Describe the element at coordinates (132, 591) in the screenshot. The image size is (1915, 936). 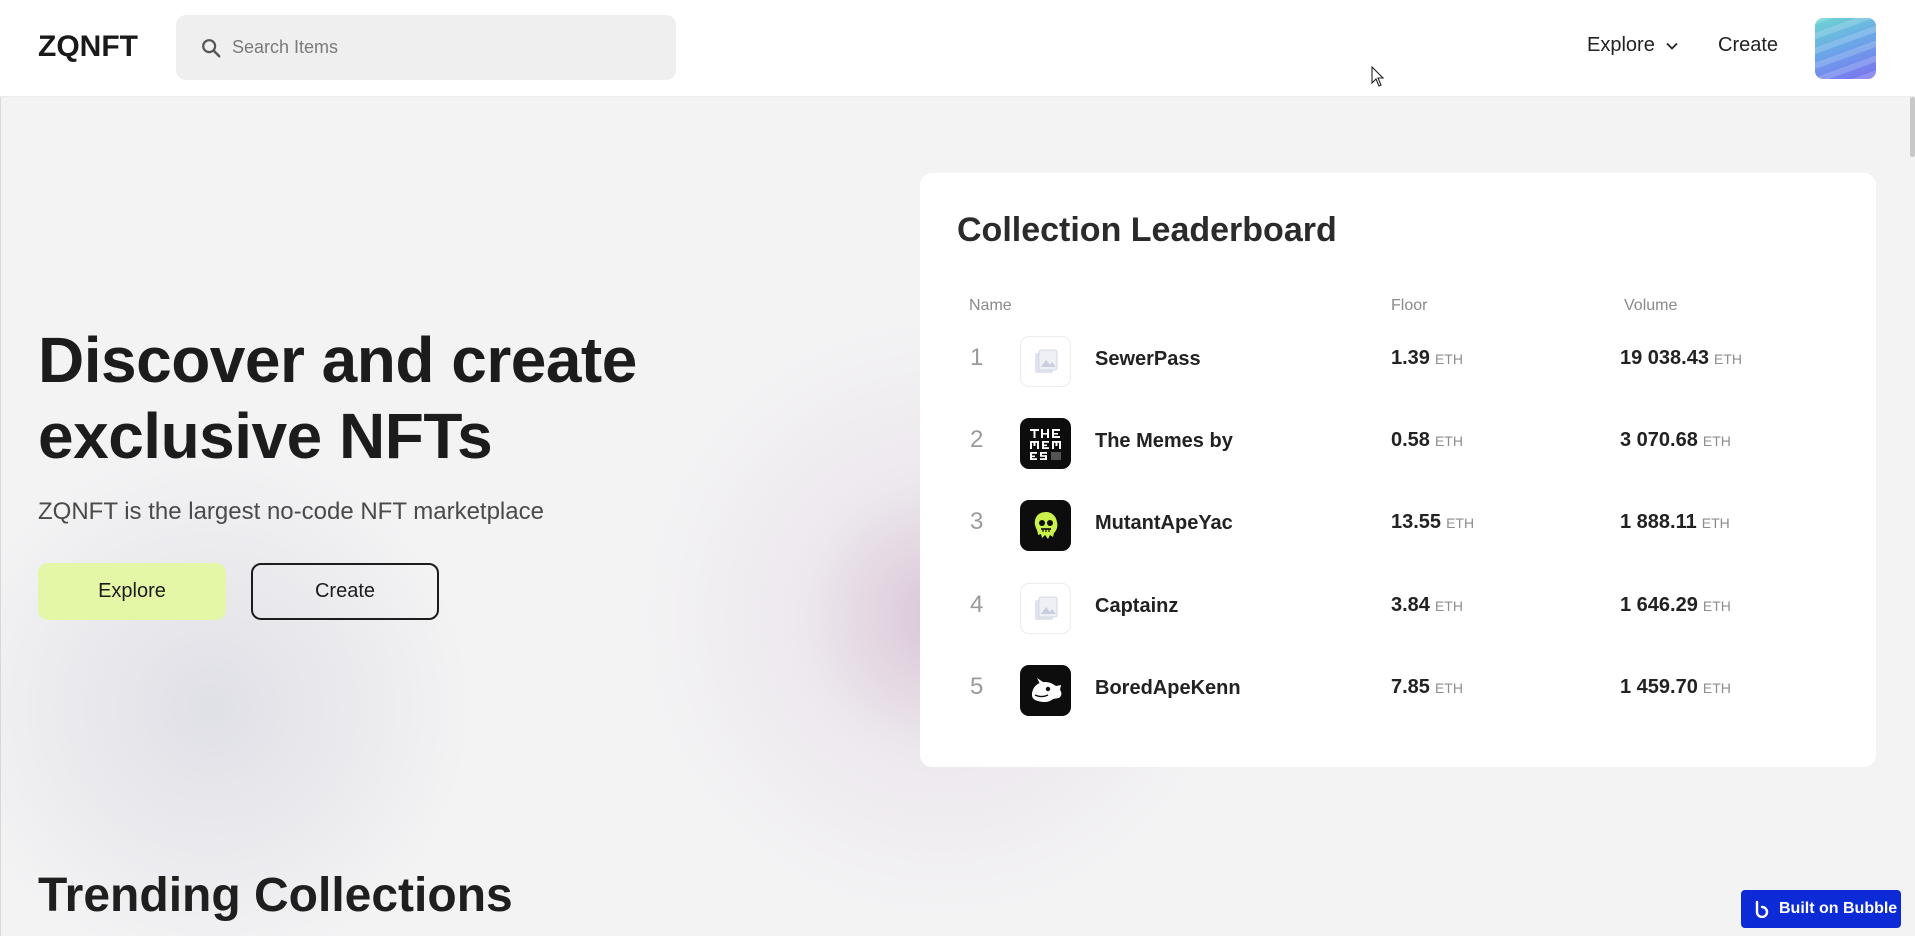
I see `explore-button: Explore` at that location.